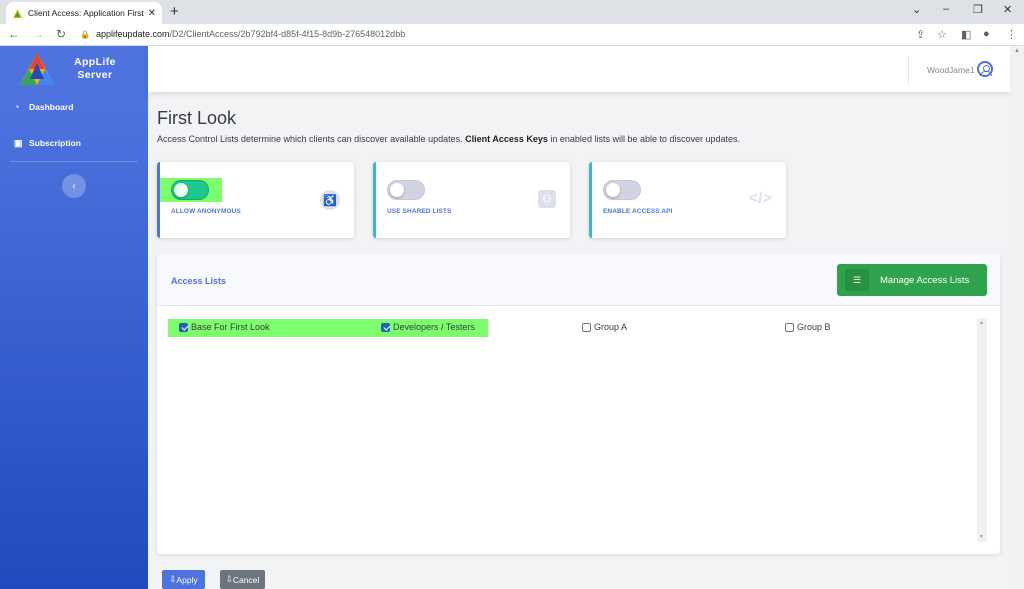  Describe the element at coordinates (230, 327) in the screenshot. I see `list-item-label: Base For First Look` at that location.